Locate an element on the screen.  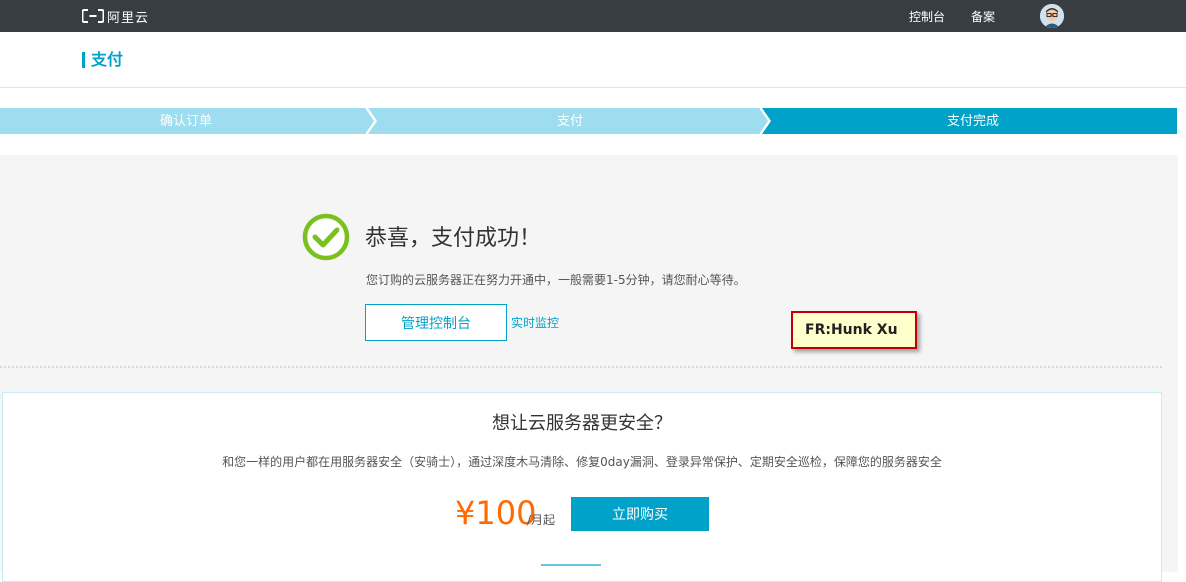
step-pay: 支付 is located at coordinates (569, 121).